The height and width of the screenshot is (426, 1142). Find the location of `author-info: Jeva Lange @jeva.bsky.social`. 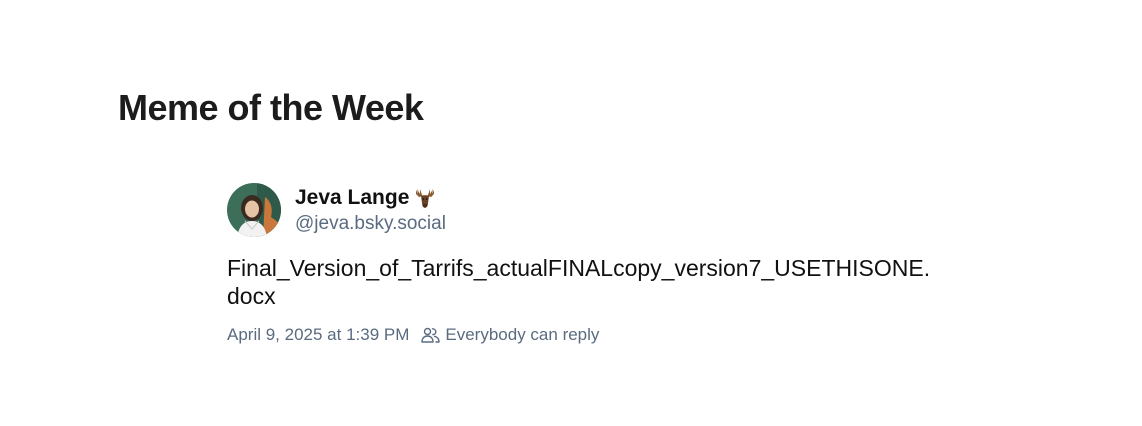

author-info: Jeva Lange @jeva.bsky.social is located at coordinates (370, 209).